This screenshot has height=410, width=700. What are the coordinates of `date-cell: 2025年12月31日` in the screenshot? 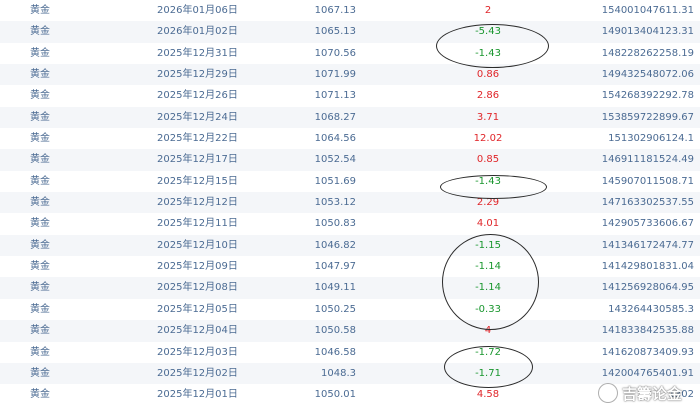 It's located at (197, 53).